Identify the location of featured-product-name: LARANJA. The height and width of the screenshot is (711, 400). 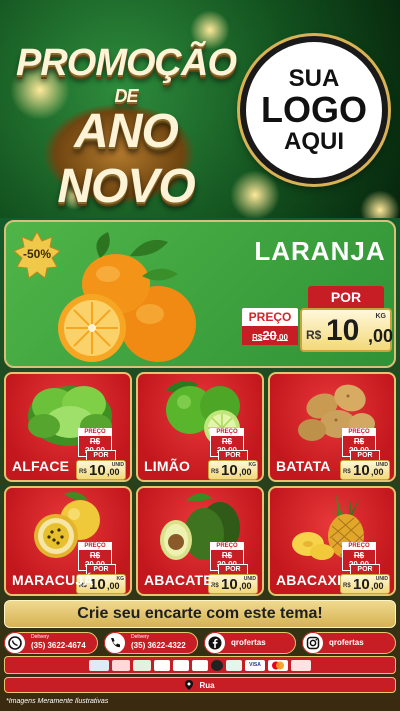
(320, 251).